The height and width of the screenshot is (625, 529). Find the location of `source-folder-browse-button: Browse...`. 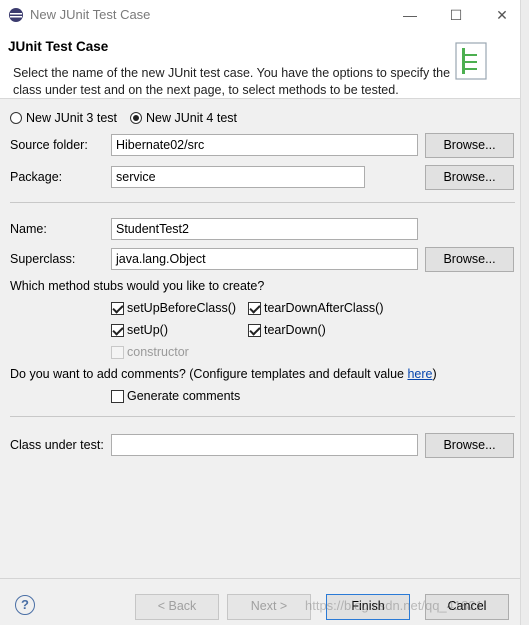

source-folder-browse-button: Browse... is located at coordinates (469, 145).